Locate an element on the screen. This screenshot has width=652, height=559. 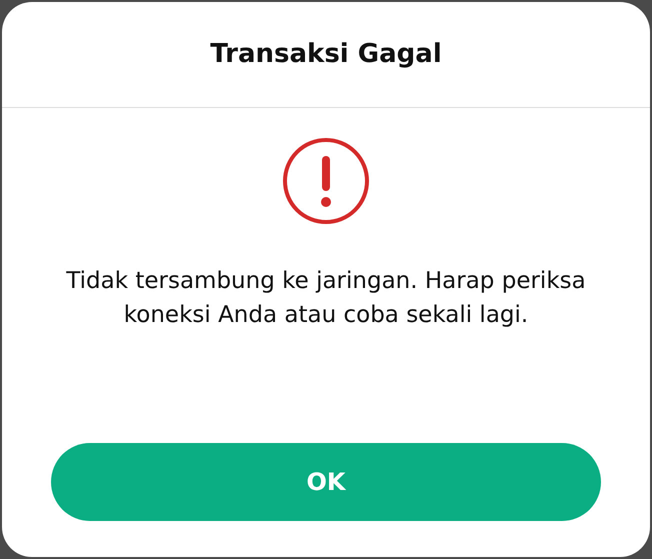
dialog-title: Transaksi Gagal is located at coordinates (326, 54).